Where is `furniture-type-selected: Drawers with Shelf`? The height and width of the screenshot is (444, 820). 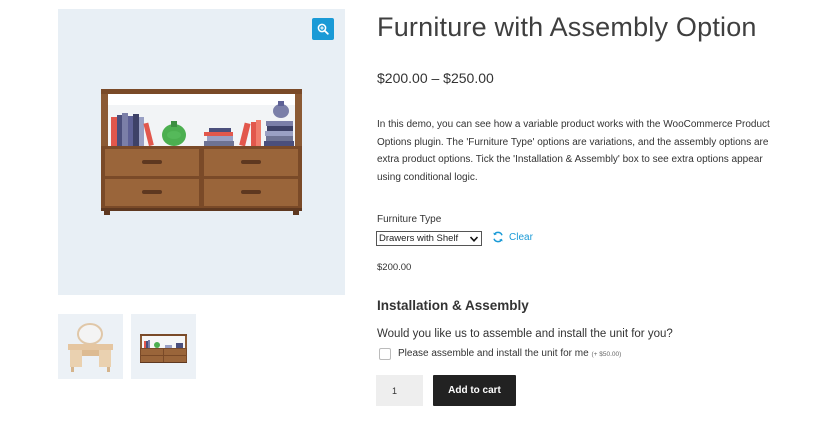
furniture-type-selected: Drawers with Shelf is located at coordinates (419, 238).